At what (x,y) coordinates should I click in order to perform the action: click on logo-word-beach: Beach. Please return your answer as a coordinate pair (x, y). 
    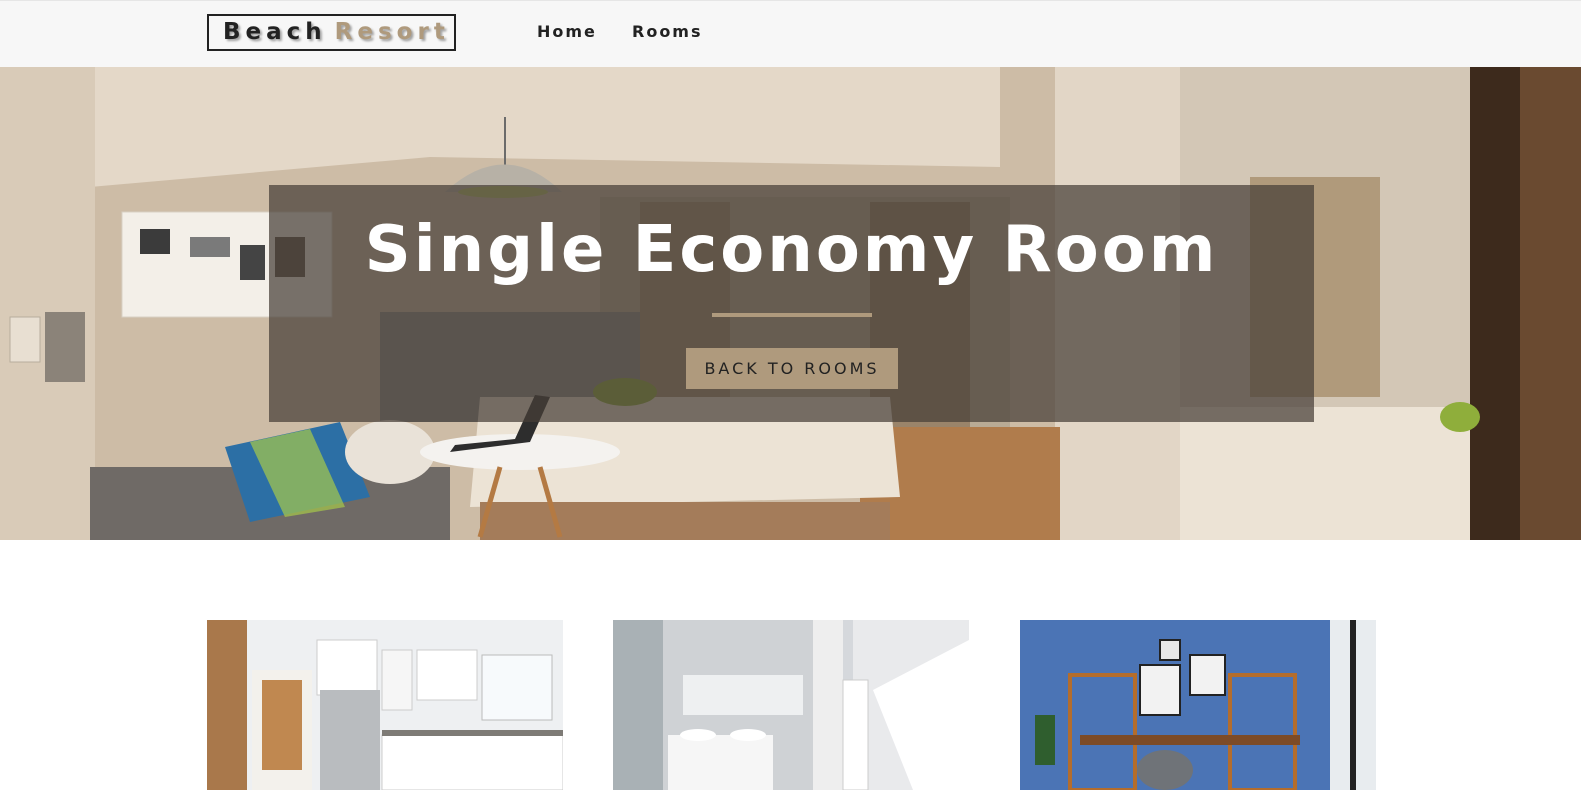
    Looking at the image, I should click on (275, 32).